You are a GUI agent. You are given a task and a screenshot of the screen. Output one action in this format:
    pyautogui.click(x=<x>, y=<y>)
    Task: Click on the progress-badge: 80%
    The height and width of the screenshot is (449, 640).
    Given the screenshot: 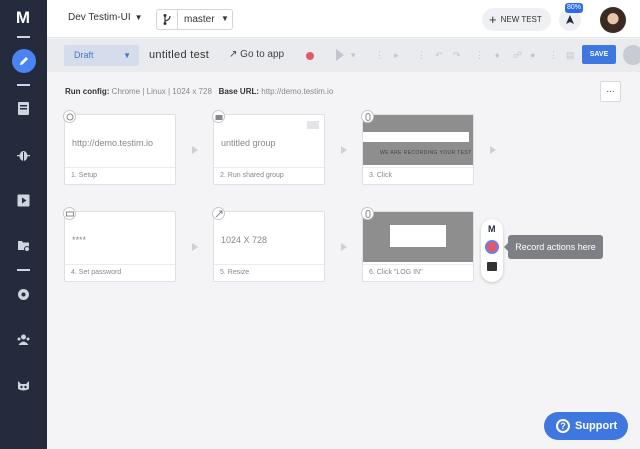 What is the action you would take?
    pyautogui.click(x=574, y=8)
    